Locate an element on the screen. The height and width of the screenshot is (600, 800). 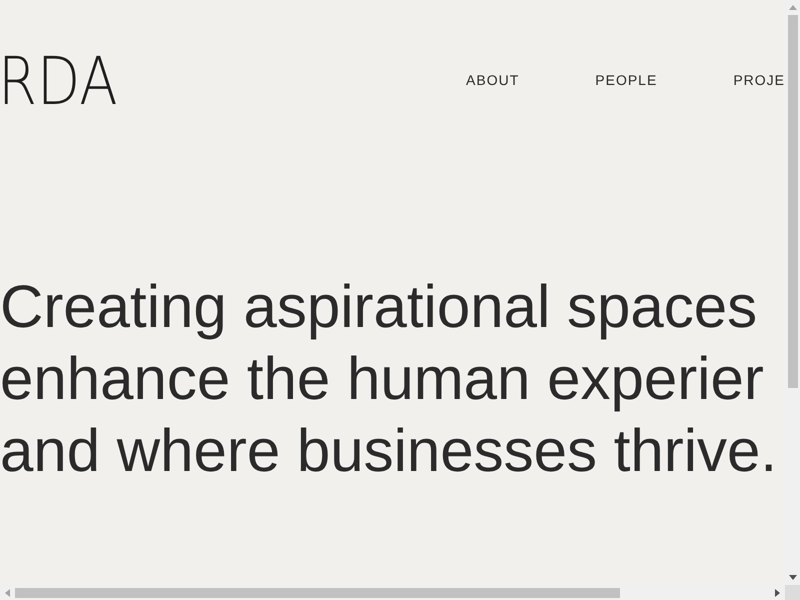
left-triangle-icon is located at coordinates (7, 592).